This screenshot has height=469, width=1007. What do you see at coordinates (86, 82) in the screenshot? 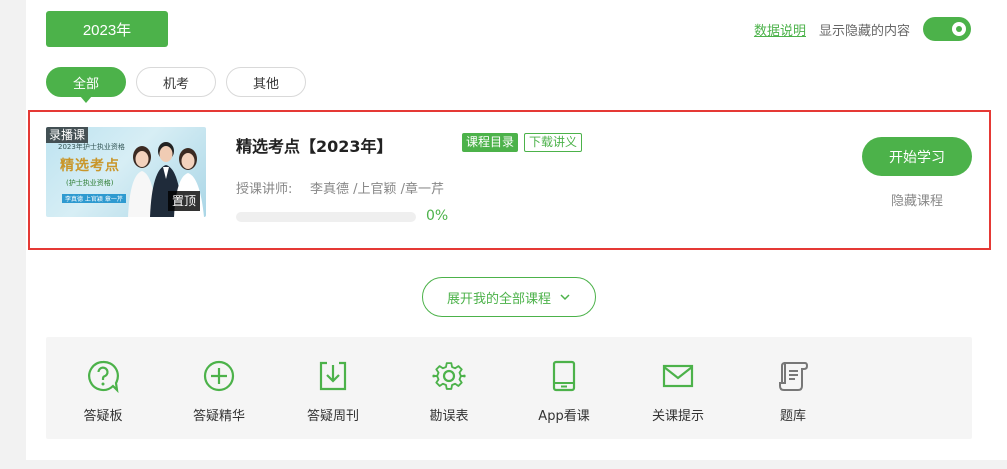
I see `tab-all: 全部` at bounding box center [86, 82].